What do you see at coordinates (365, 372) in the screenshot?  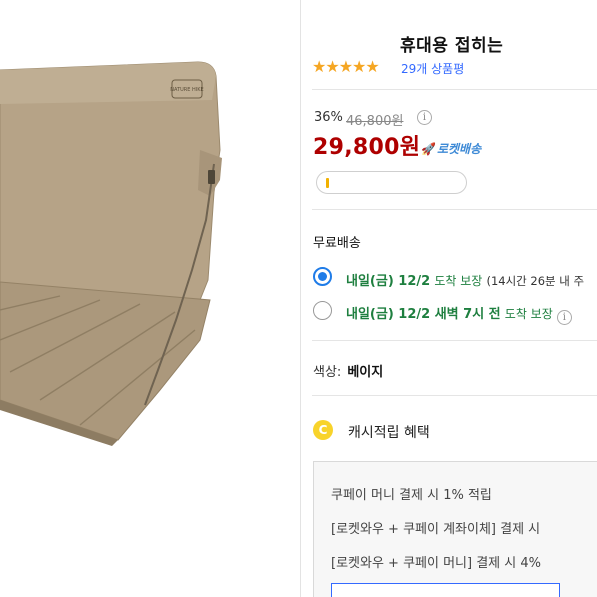 I see `color-value: 베이지` at bounding box center [365, 372].